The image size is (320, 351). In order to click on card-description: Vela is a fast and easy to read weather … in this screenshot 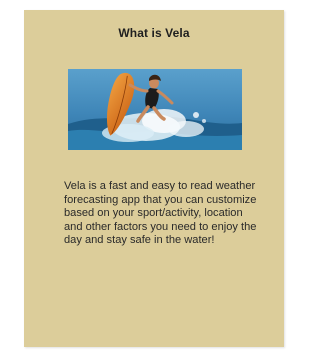, I will do `click(160, 213)`.